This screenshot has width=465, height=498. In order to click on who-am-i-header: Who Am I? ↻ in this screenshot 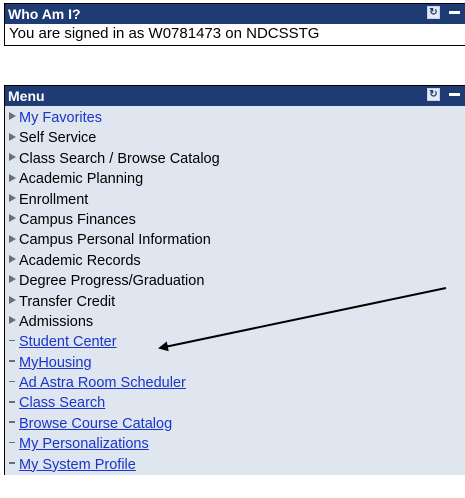, I will do `click(235, 14)`.